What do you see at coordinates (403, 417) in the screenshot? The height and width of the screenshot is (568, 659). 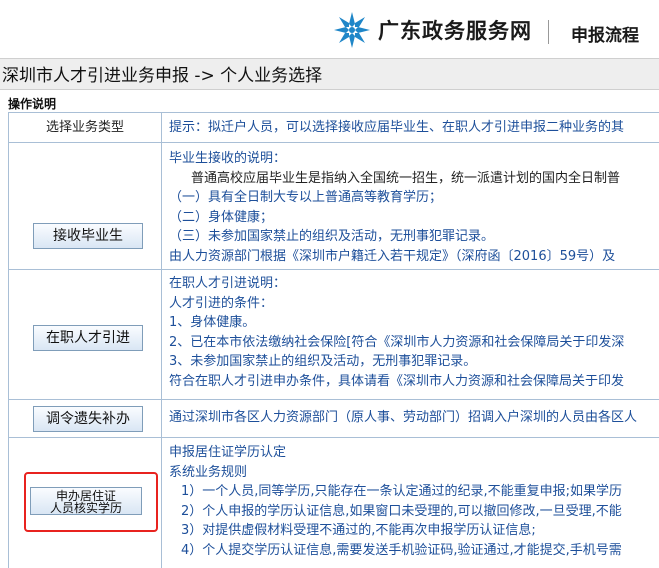 I see `row3-line: 通过深圳市各区人力资源部门（原人事、劳动部门）招调入户深圳的人员由各区人` at bounding box center [403, 417].